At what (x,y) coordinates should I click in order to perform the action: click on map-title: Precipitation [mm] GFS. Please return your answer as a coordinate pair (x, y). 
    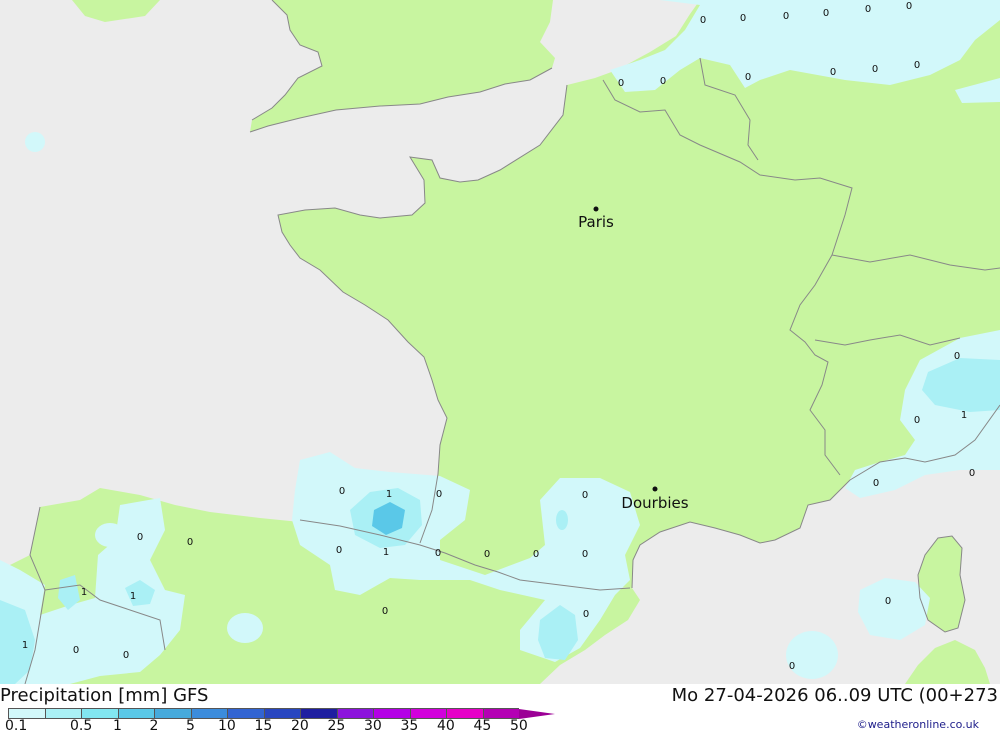
    Looking at the image, I should click on (104, 695).